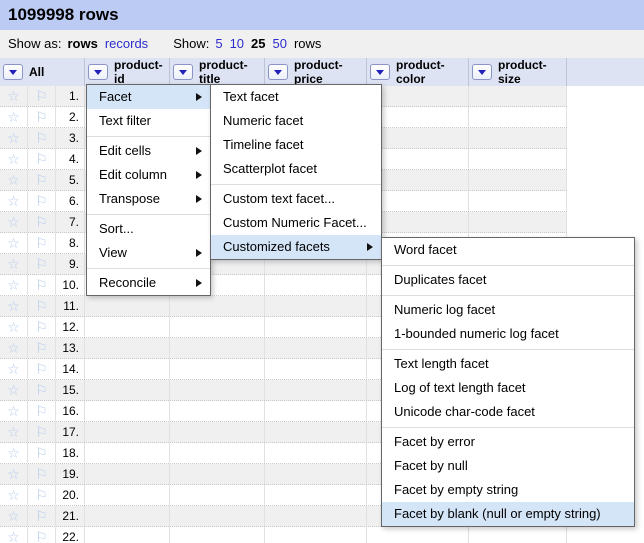 The image size is (644, 543). Describe the element at coordinates (380, 72) in the screenshot. I see `column-menu-button-product-color` at that location.